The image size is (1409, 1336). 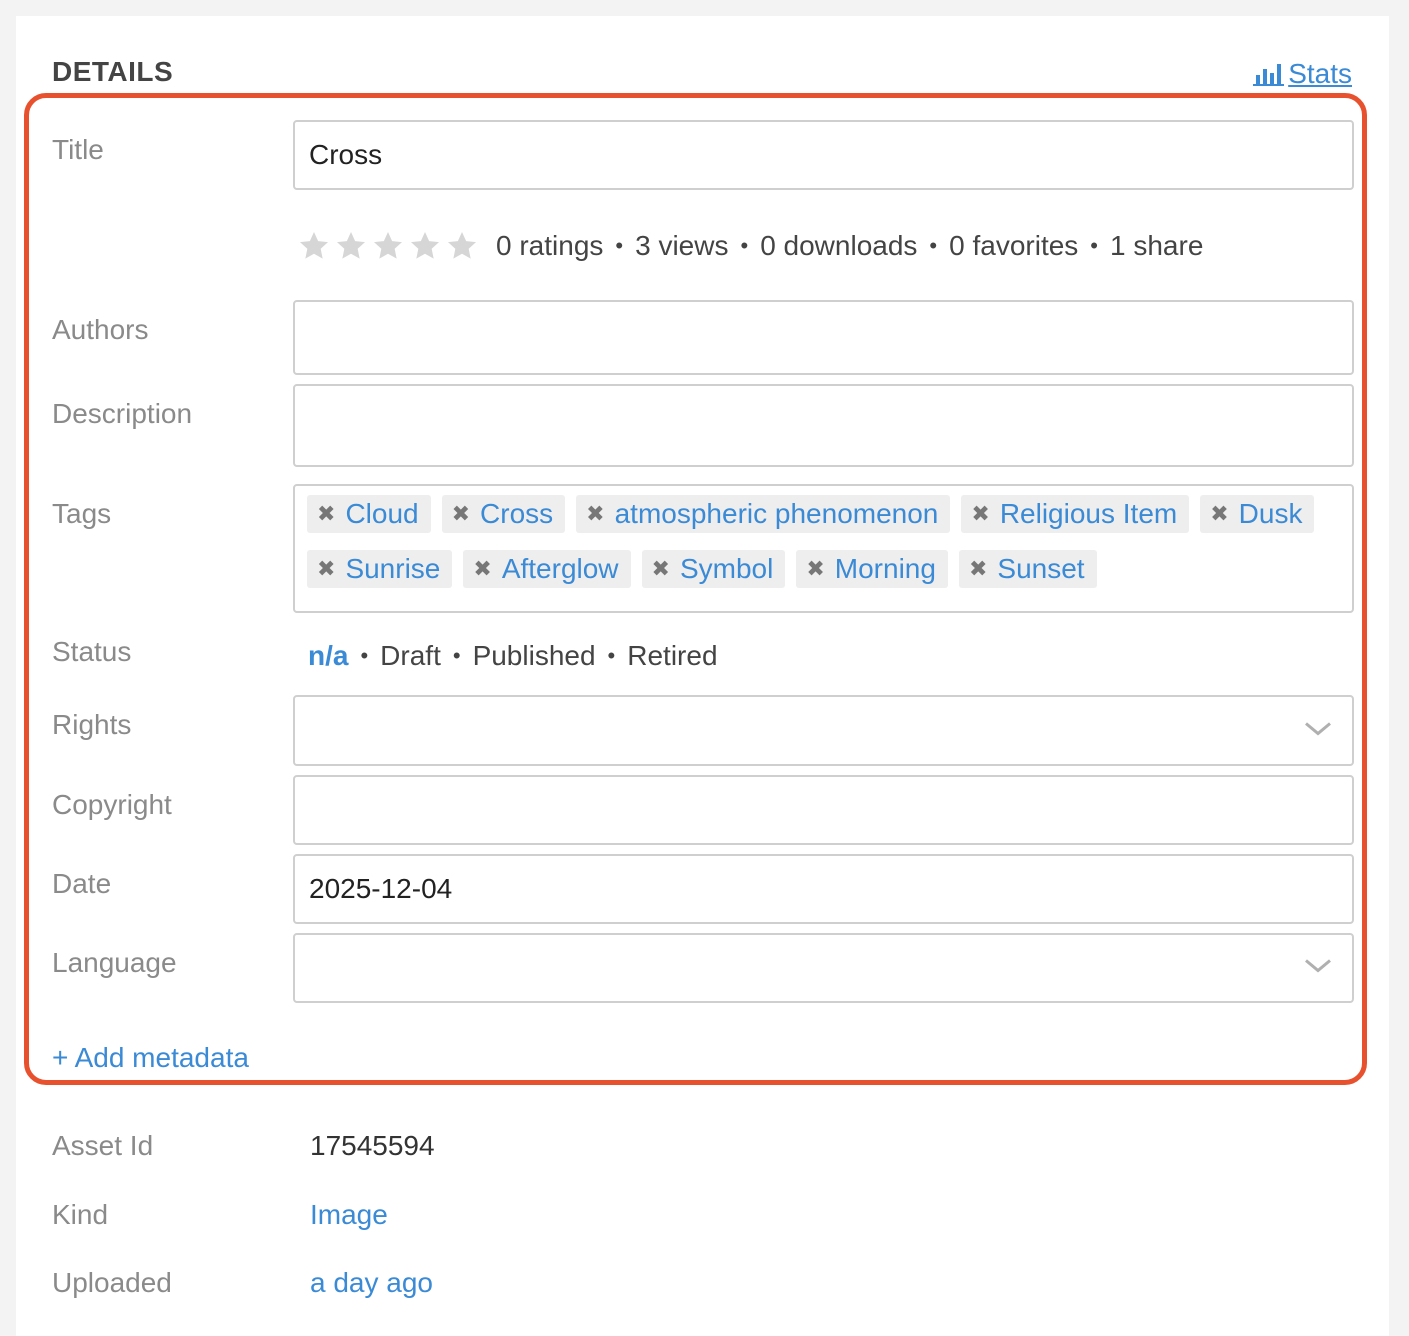 What do you see at coordinates (113, 71) in the screenshot?
I see `section-title: DETAILS` at bounding box center [113, 71].